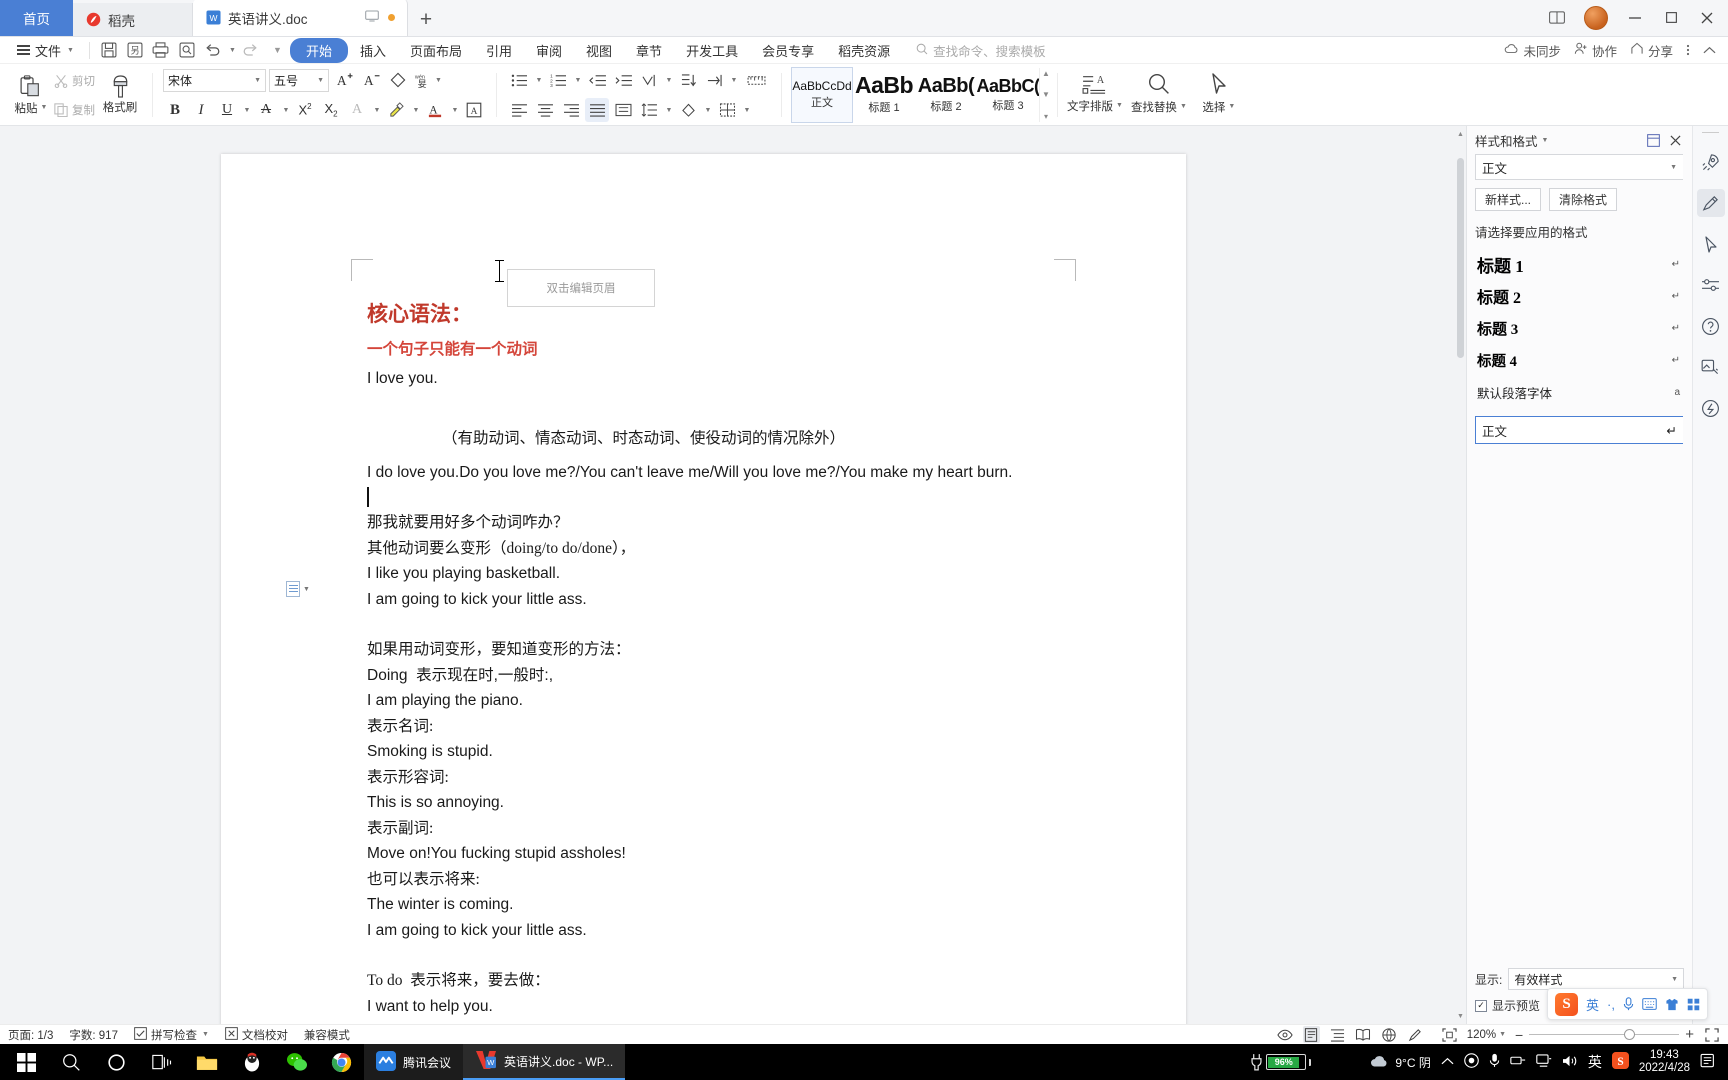  What do you see at coordinates (712, 50) in the screenshot?
I see `ribbon-tab-developer: 开发工具` at bounding box center [712, 50].